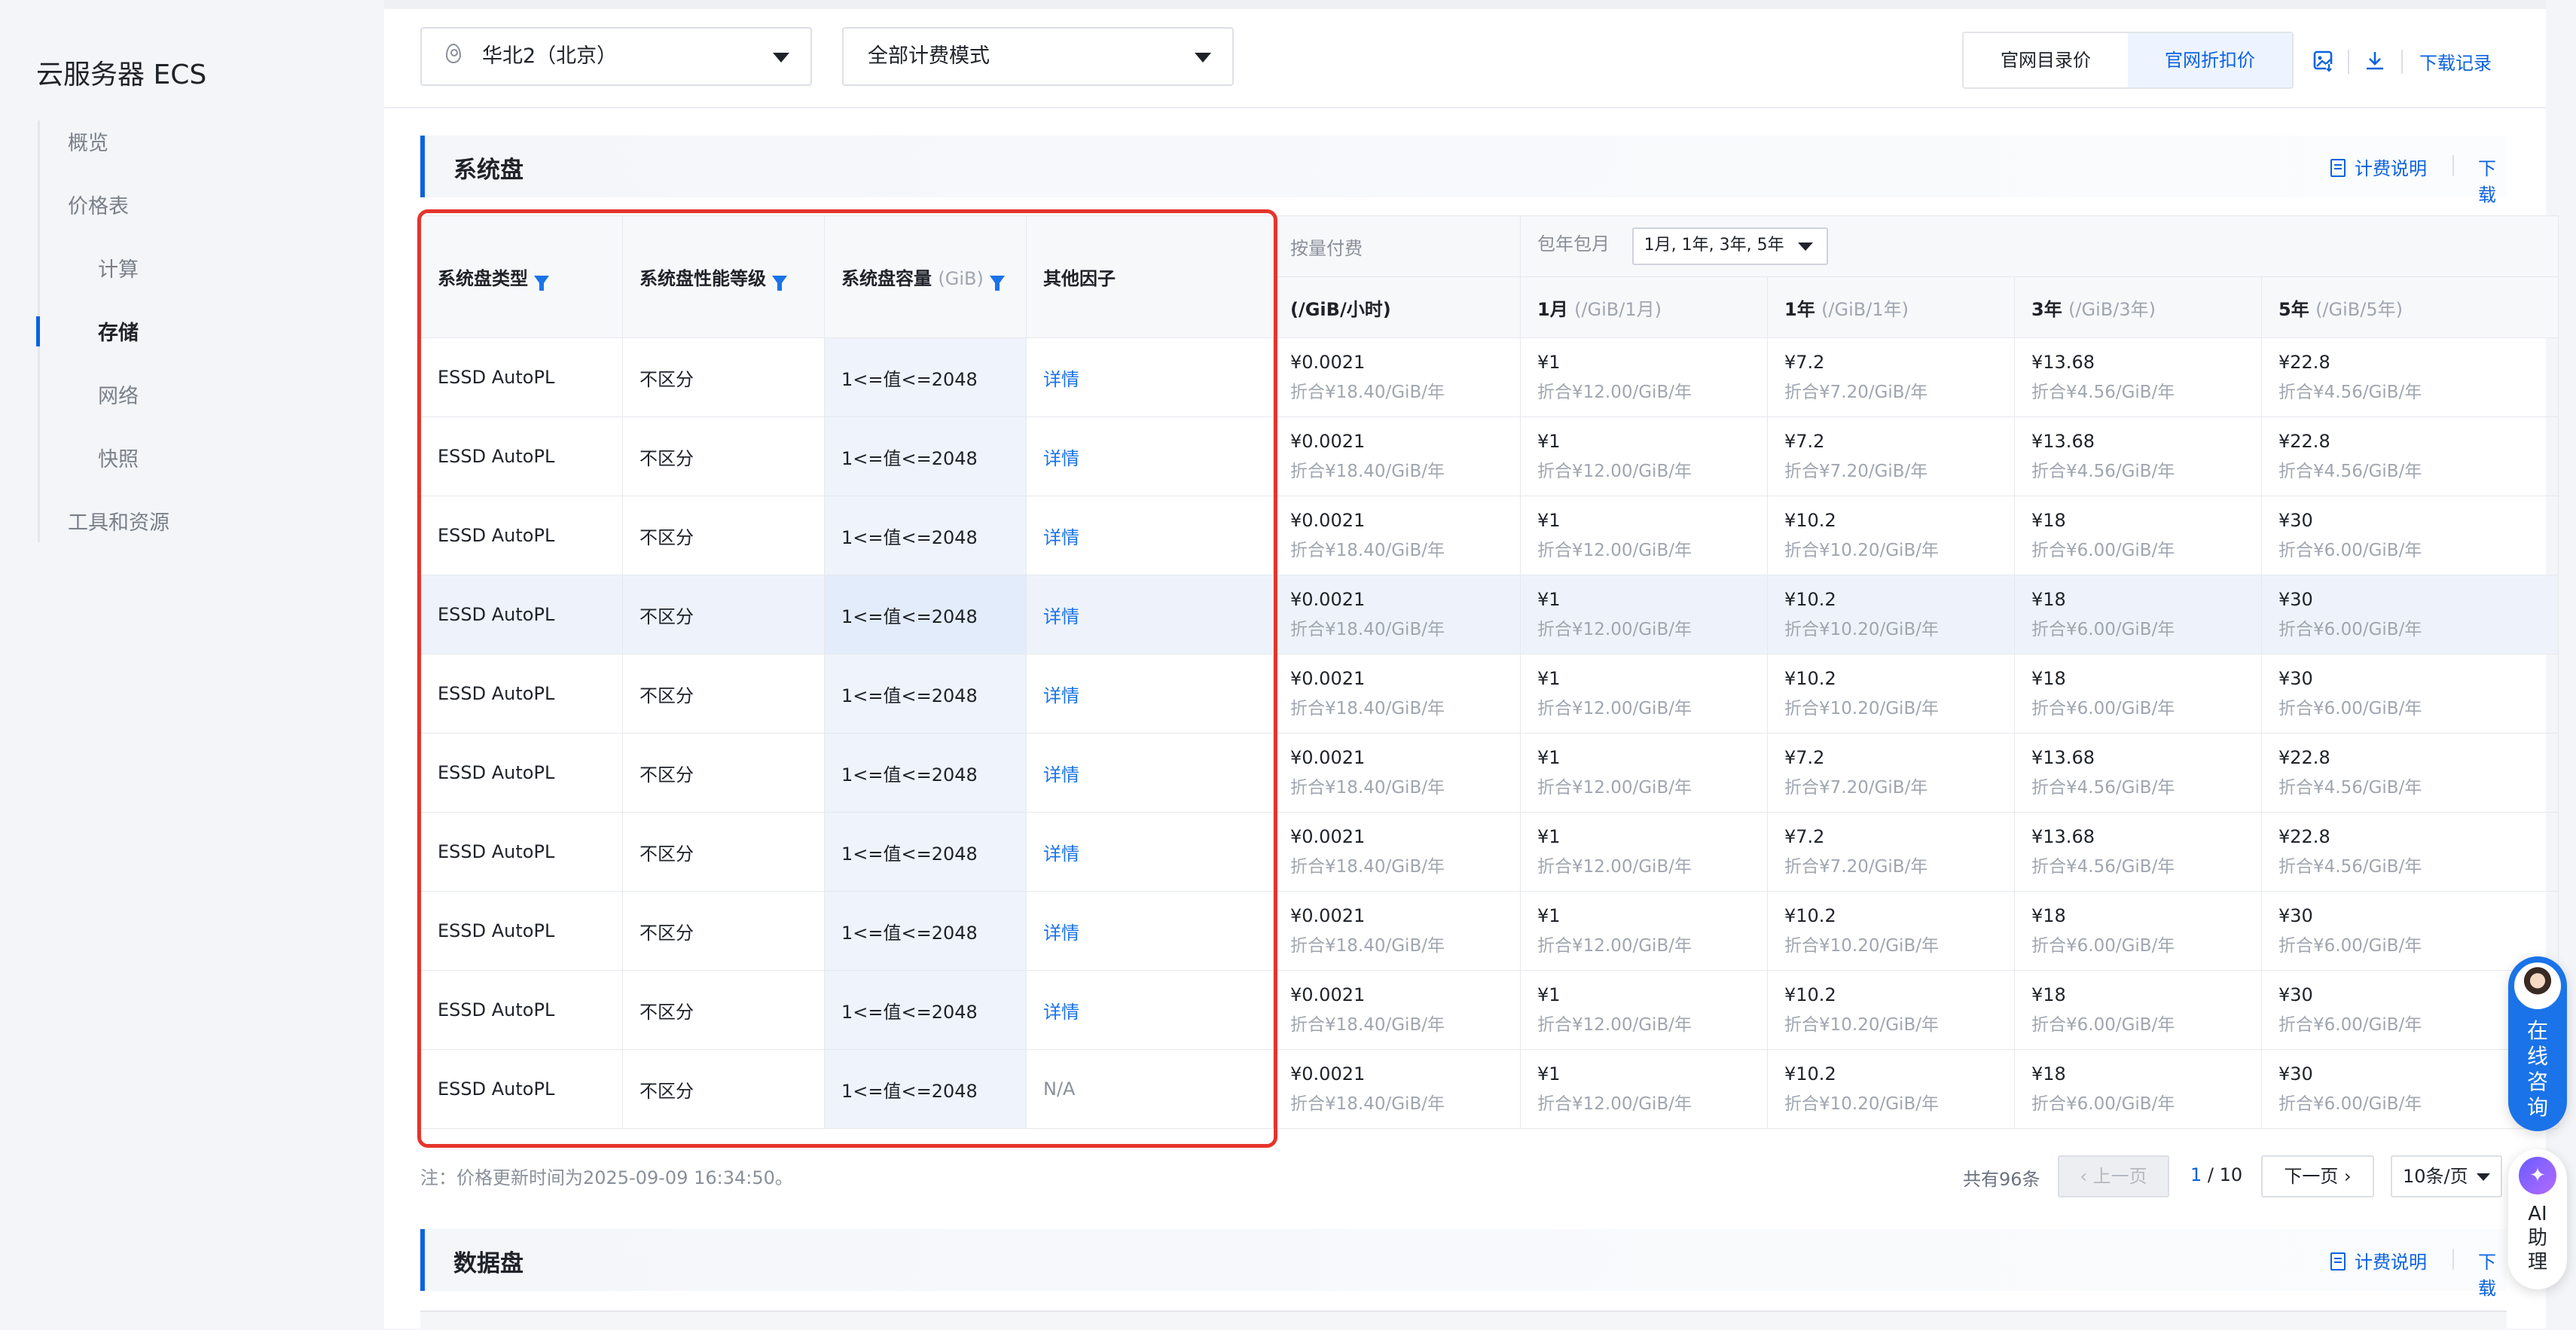  I want to click on price-value: ¥13.68, so click(2063, 836).